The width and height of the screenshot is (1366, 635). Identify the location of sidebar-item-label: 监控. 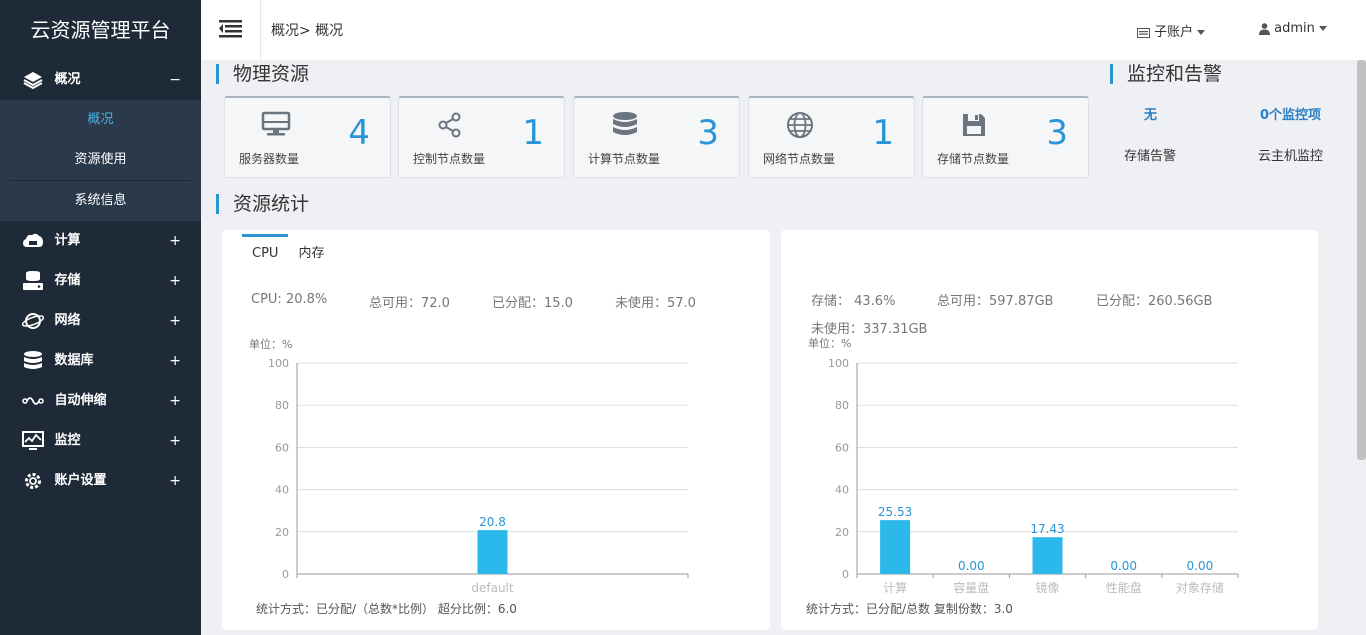
(67, 440).